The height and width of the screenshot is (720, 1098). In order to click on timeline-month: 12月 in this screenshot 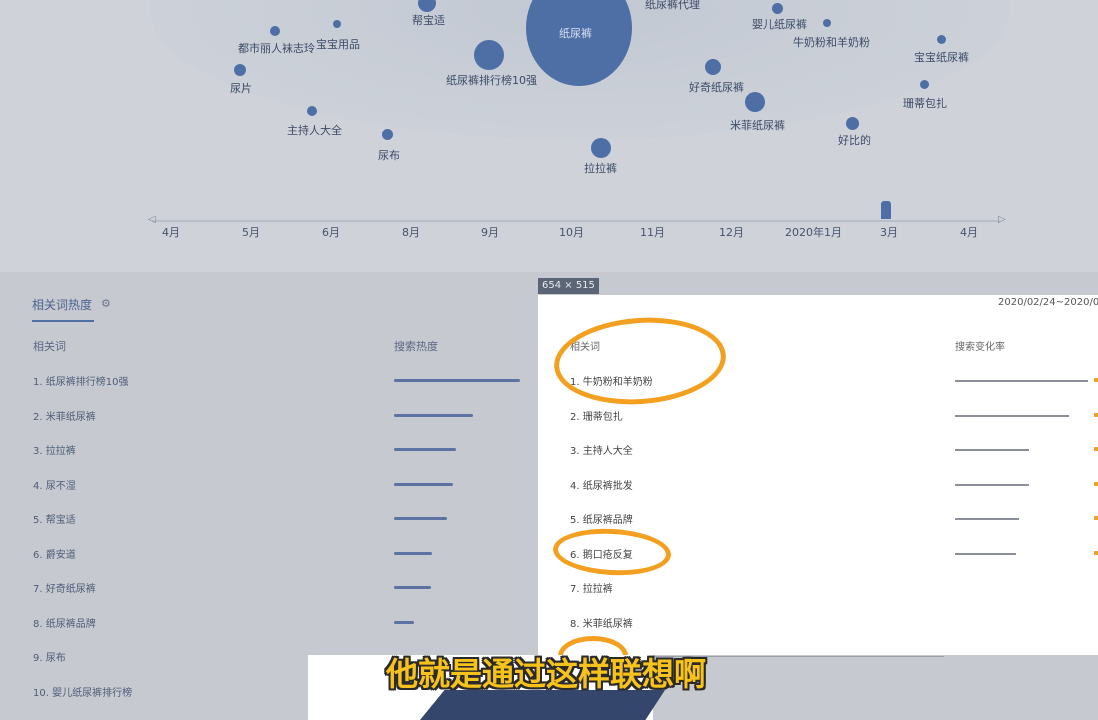, I will do `click(731, 232)`.